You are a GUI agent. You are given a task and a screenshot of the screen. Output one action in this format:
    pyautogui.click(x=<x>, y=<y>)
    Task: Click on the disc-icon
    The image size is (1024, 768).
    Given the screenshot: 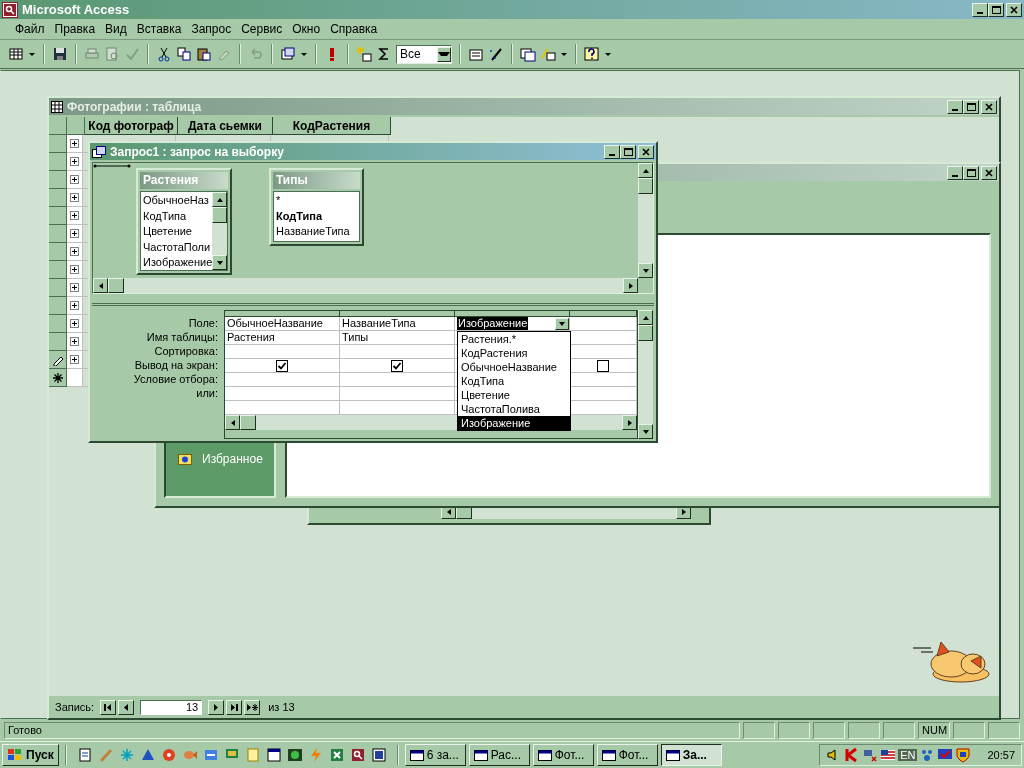 What is the action you would take?
    pyautogui.click(x=168, y=755)
    